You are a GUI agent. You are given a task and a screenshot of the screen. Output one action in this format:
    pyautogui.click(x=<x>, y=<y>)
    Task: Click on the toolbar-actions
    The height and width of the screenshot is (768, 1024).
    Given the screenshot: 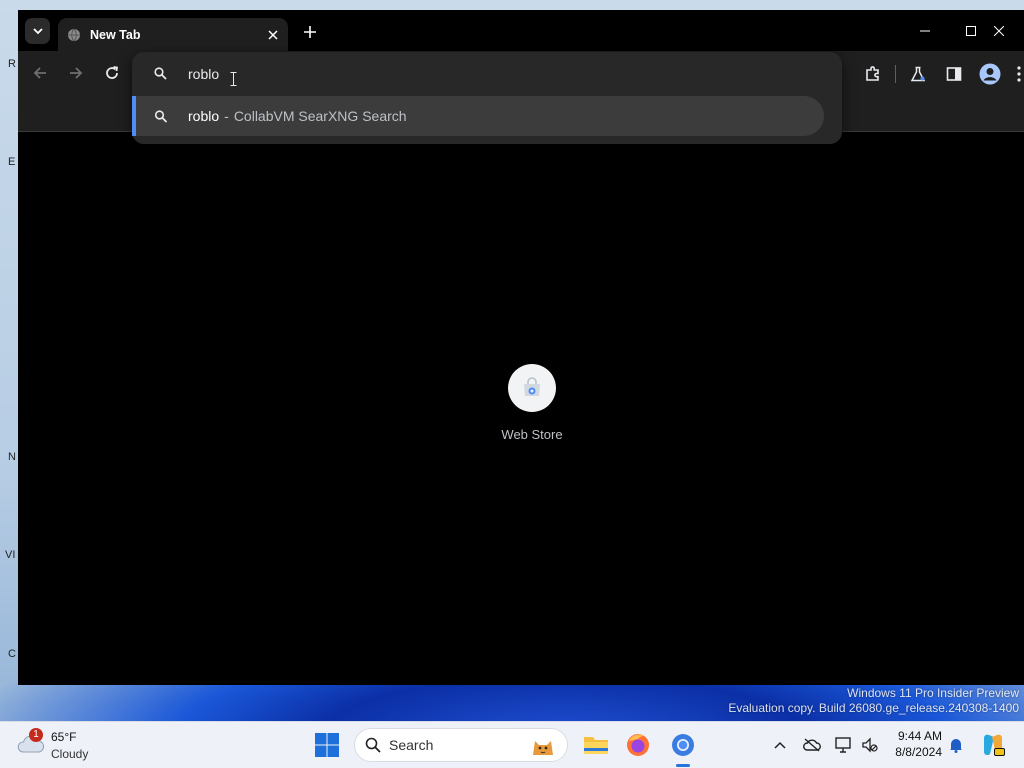 What is the action you would take?
    pyautogui.click(x=939, y=74)
    